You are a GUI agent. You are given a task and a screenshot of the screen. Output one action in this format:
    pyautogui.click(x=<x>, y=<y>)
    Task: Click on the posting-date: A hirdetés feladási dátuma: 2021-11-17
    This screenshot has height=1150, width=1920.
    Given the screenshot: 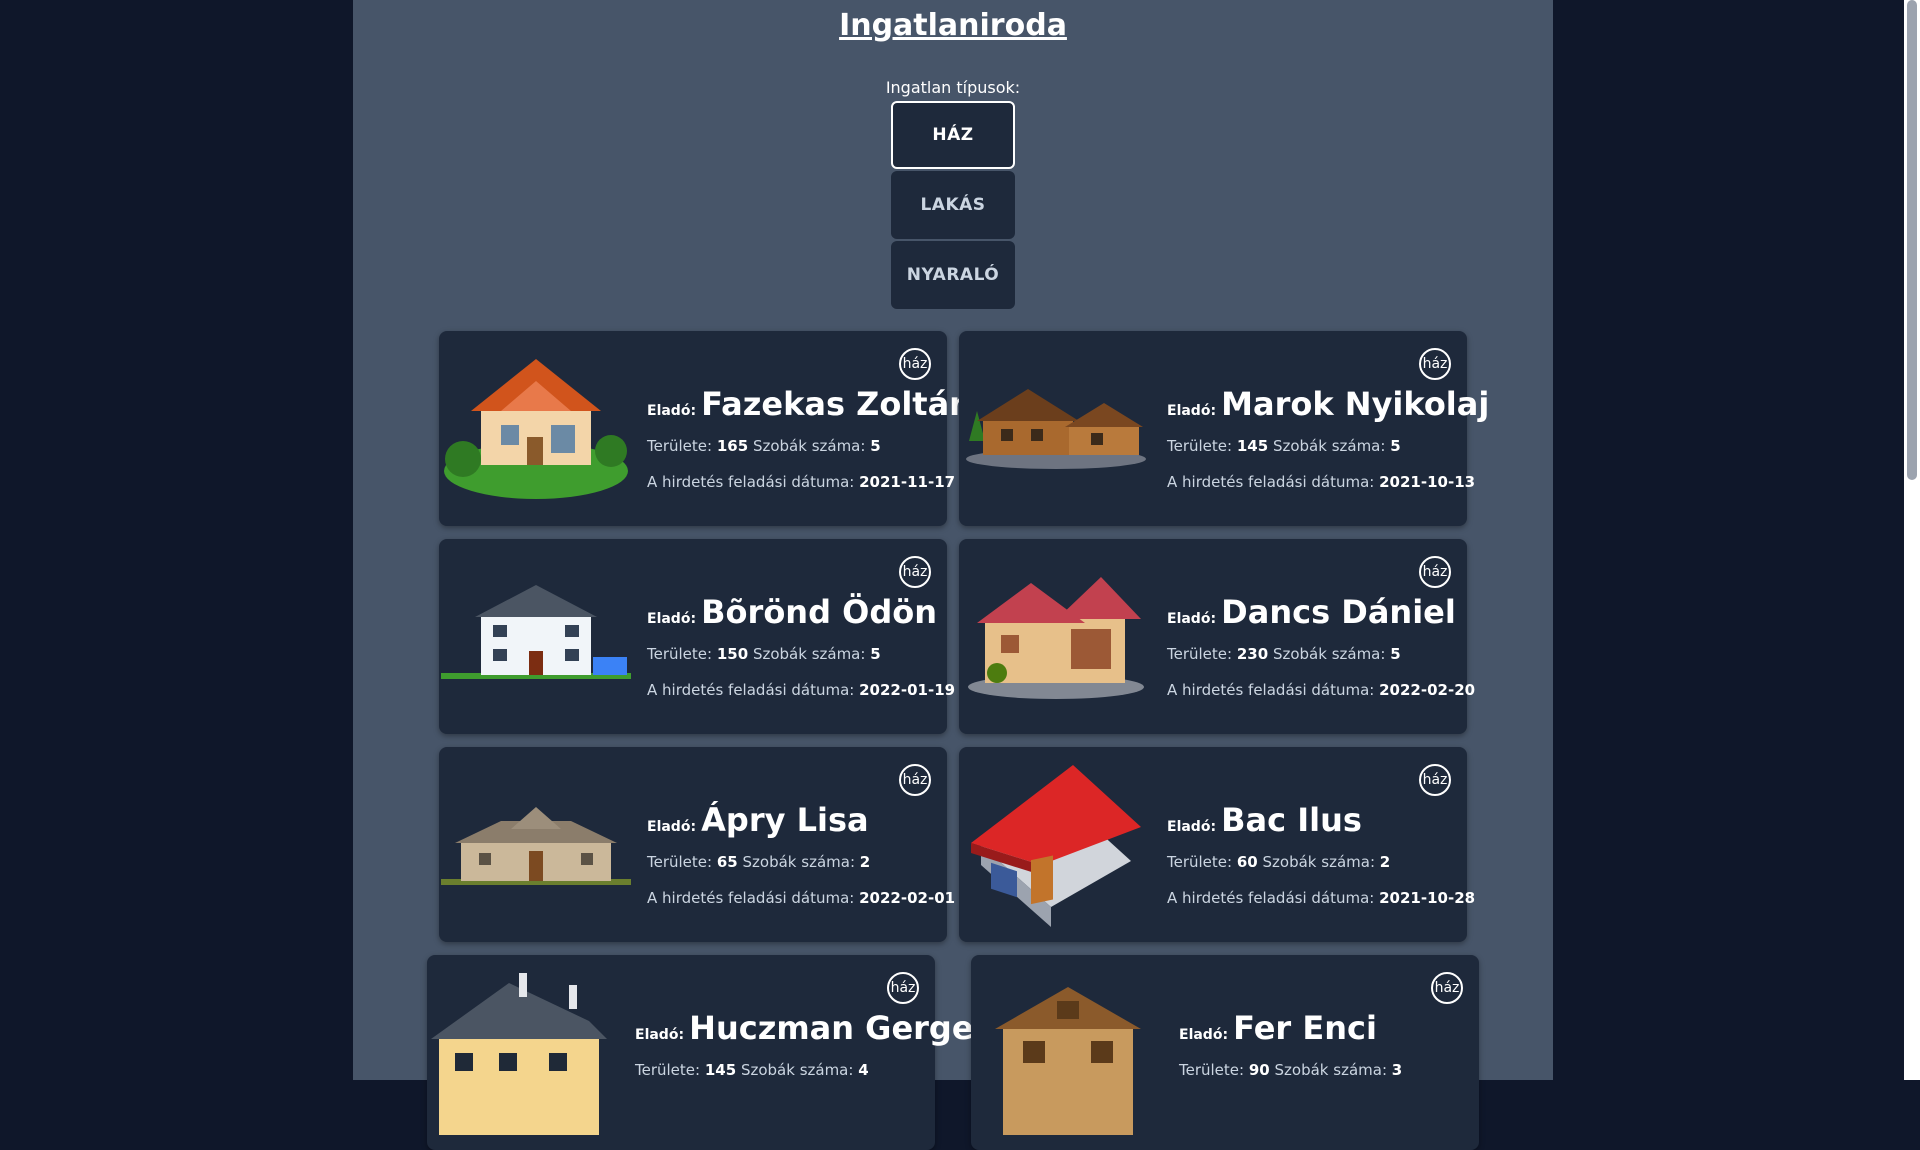 What is the action you would take?
    pyautogui.click(x=801, y=482)
    